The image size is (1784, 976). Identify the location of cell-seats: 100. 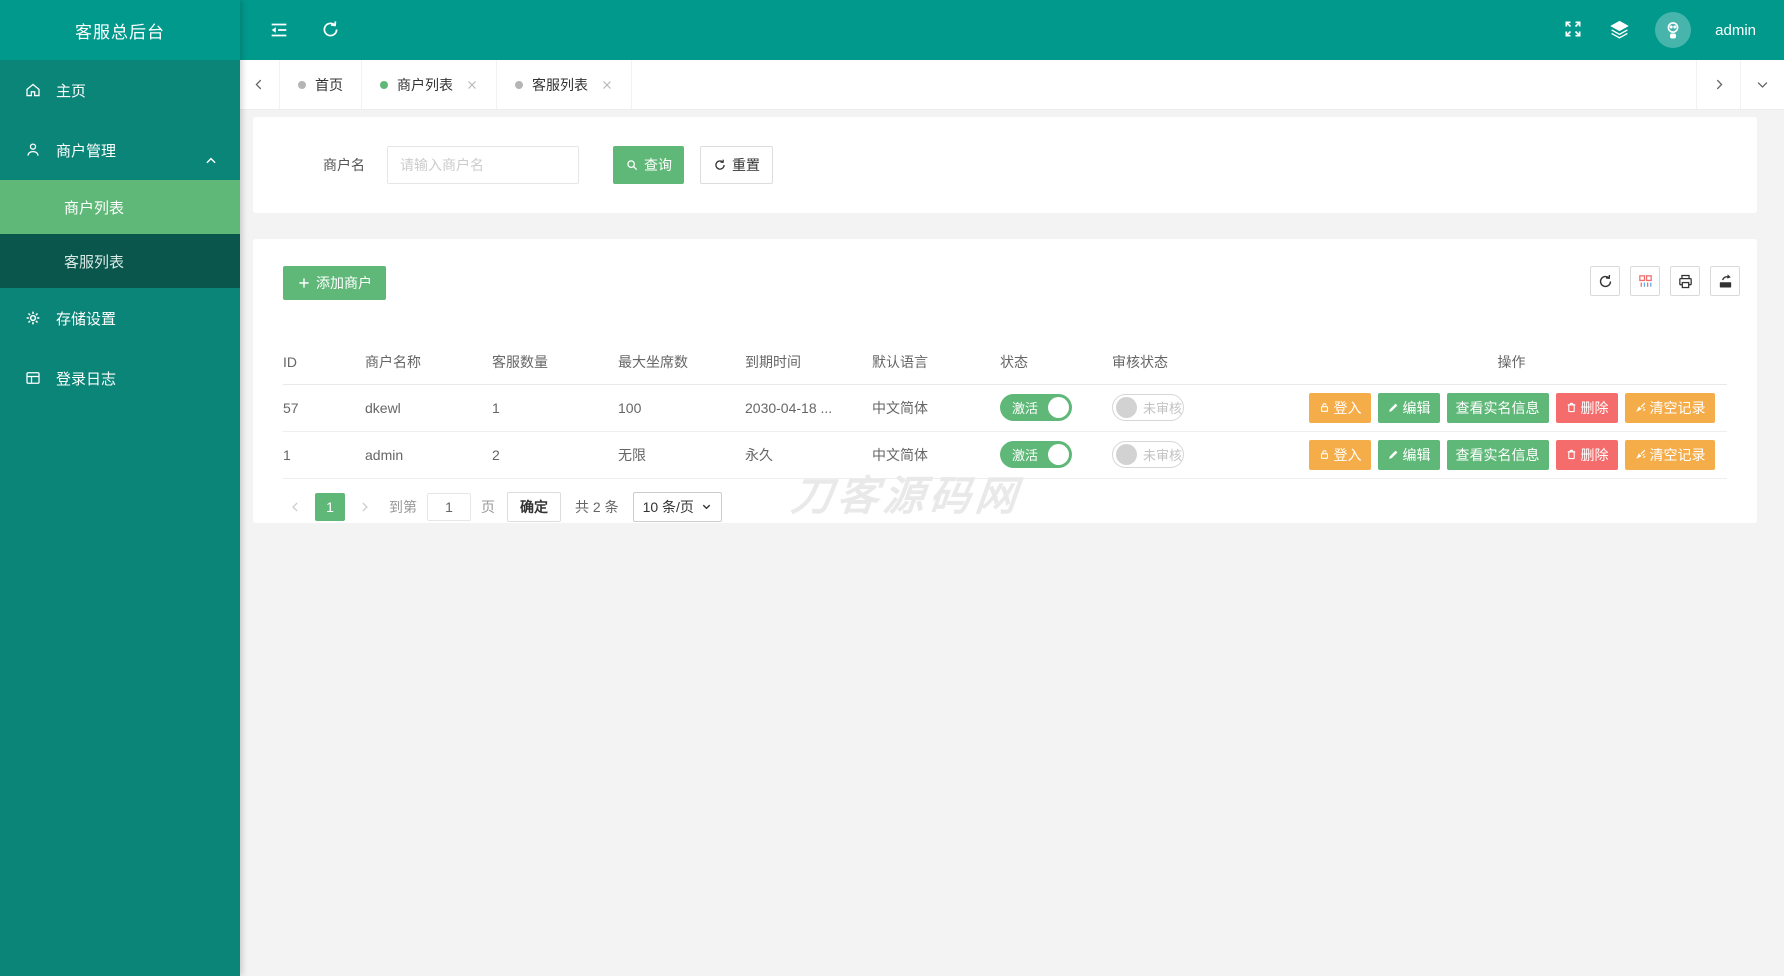
(681, 408).